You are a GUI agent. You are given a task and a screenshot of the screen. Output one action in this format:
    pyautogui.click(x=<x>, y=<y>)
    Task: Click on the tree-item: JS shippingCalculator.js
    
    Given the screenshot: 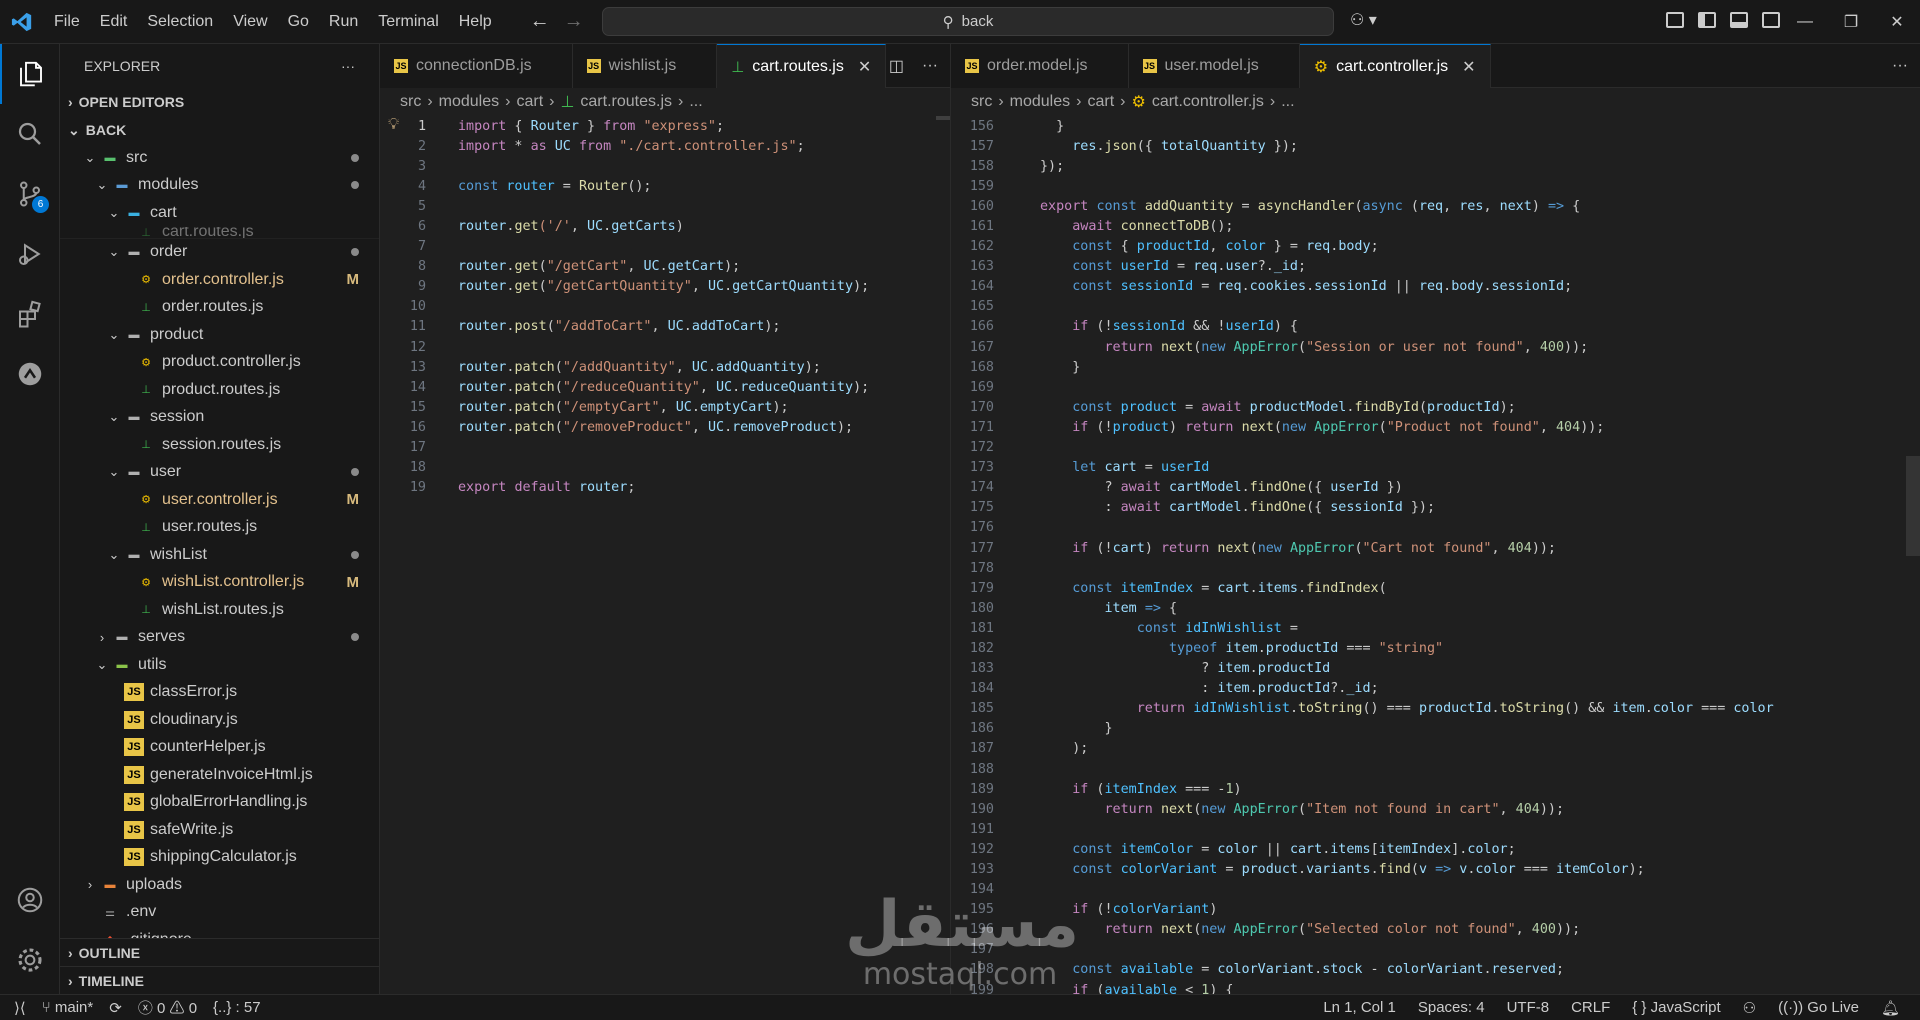 What is the action you would take?
    pyautogui.click(x=219, y=858)
    